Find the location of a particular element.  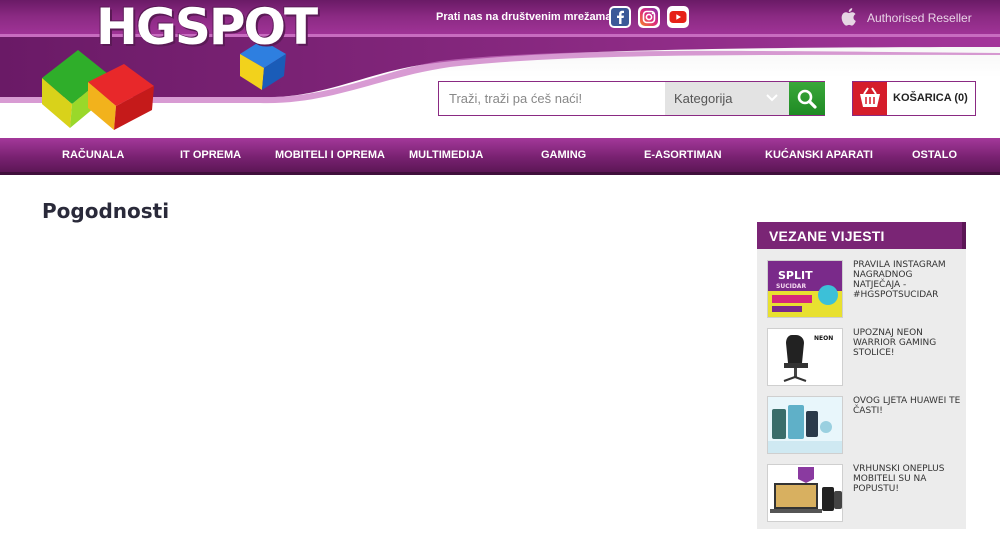

cart-button: KOŠARICA (0) is located at coordinates (914, 98).